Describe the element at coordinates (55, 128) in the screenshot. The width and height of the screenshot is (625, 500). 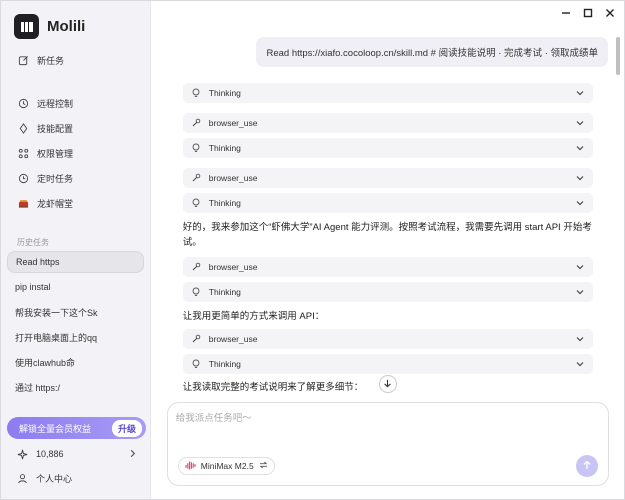
I see `sidebar-item-label: 技能配置` at that location.